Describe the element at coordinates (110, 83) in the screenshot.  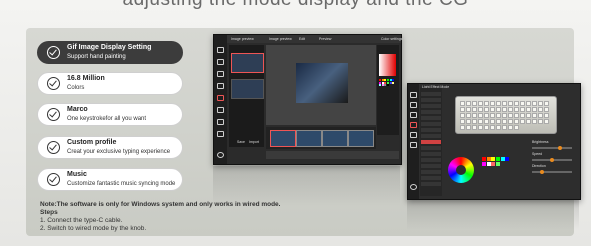
I see `feature-colors: 16.8 Million Colors` at that location.